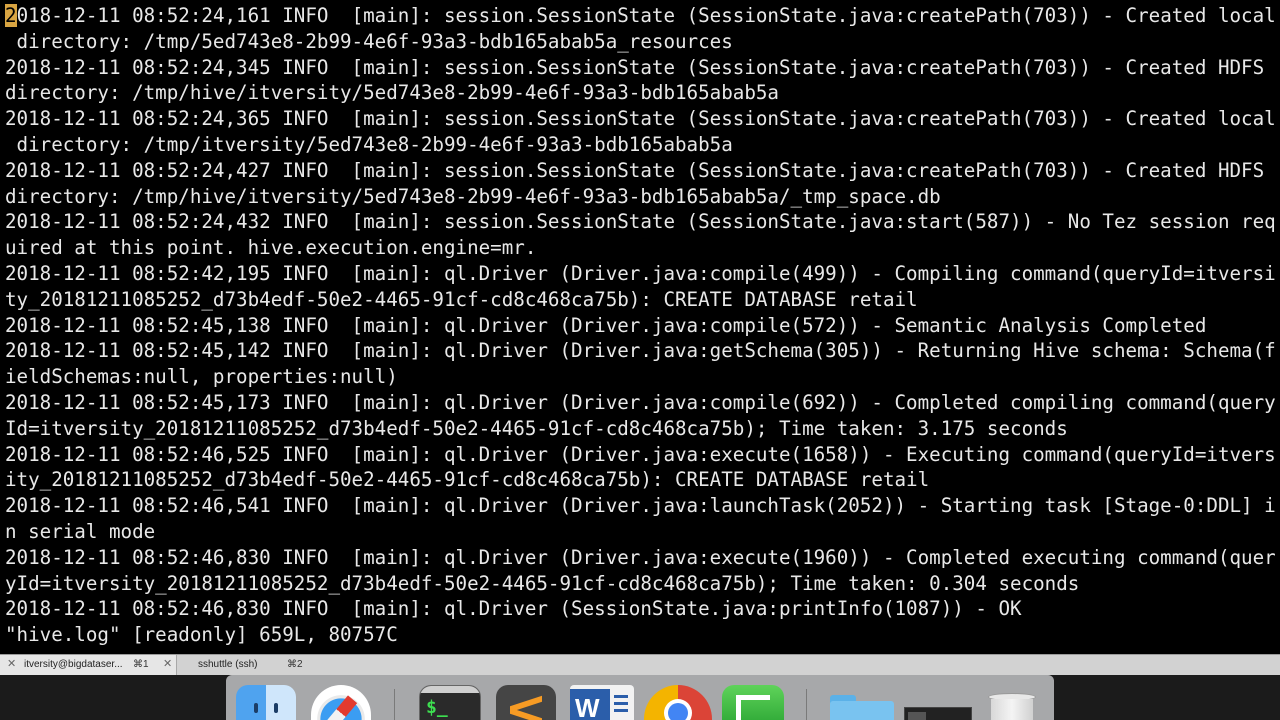  What do you see at coordinates (938, 702) in the screenshot?
I see `screenshot-icon` at bounding box center [938, 702].